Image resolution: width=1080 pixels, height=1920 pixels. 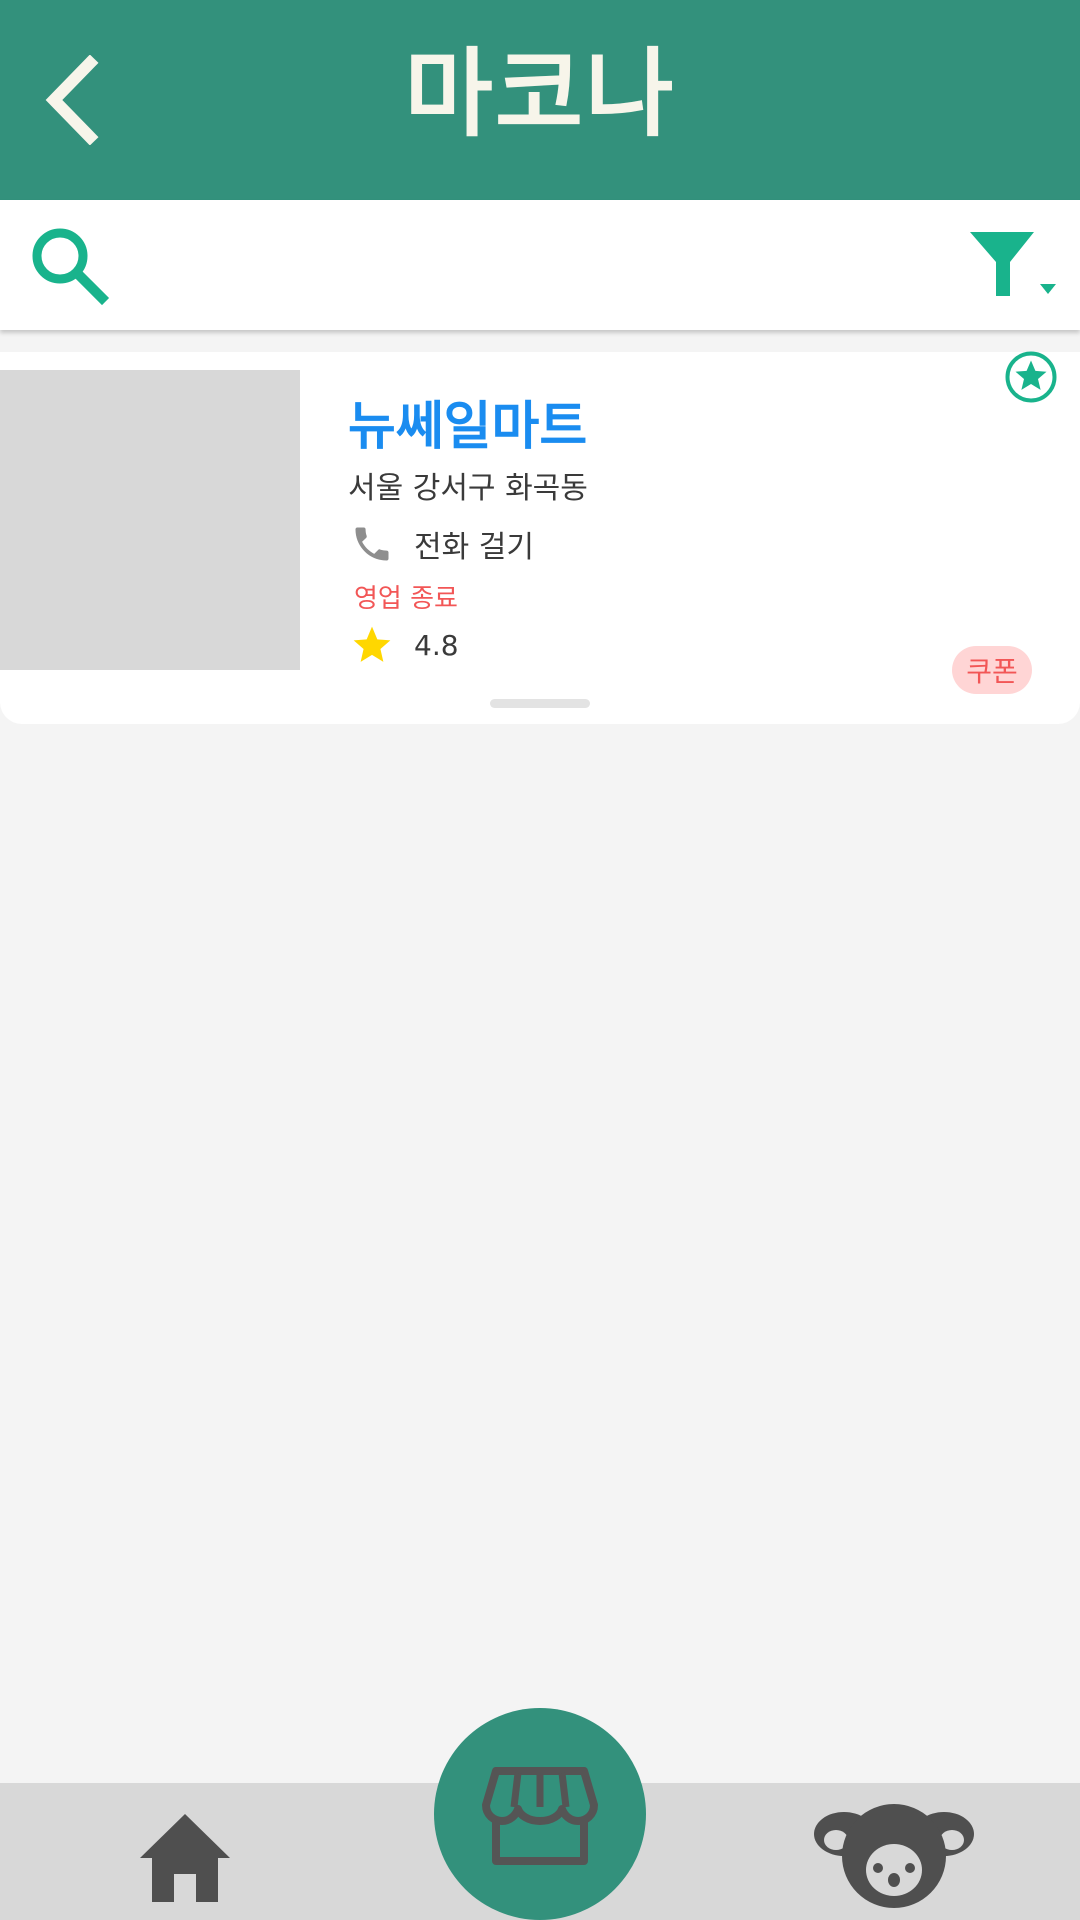 I want to click on search-icon, so click(x=71, y=267).